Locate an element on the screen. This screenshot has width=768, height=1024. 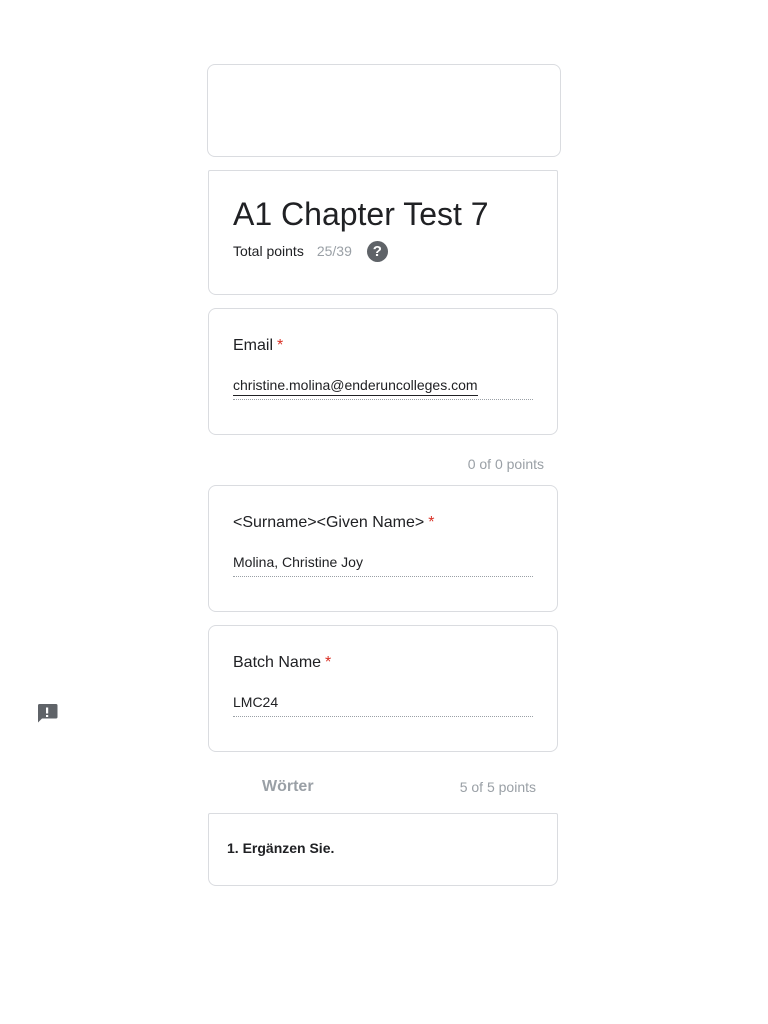
answer-field: Molina, Christine Joy is located at coordinates (383, 564).